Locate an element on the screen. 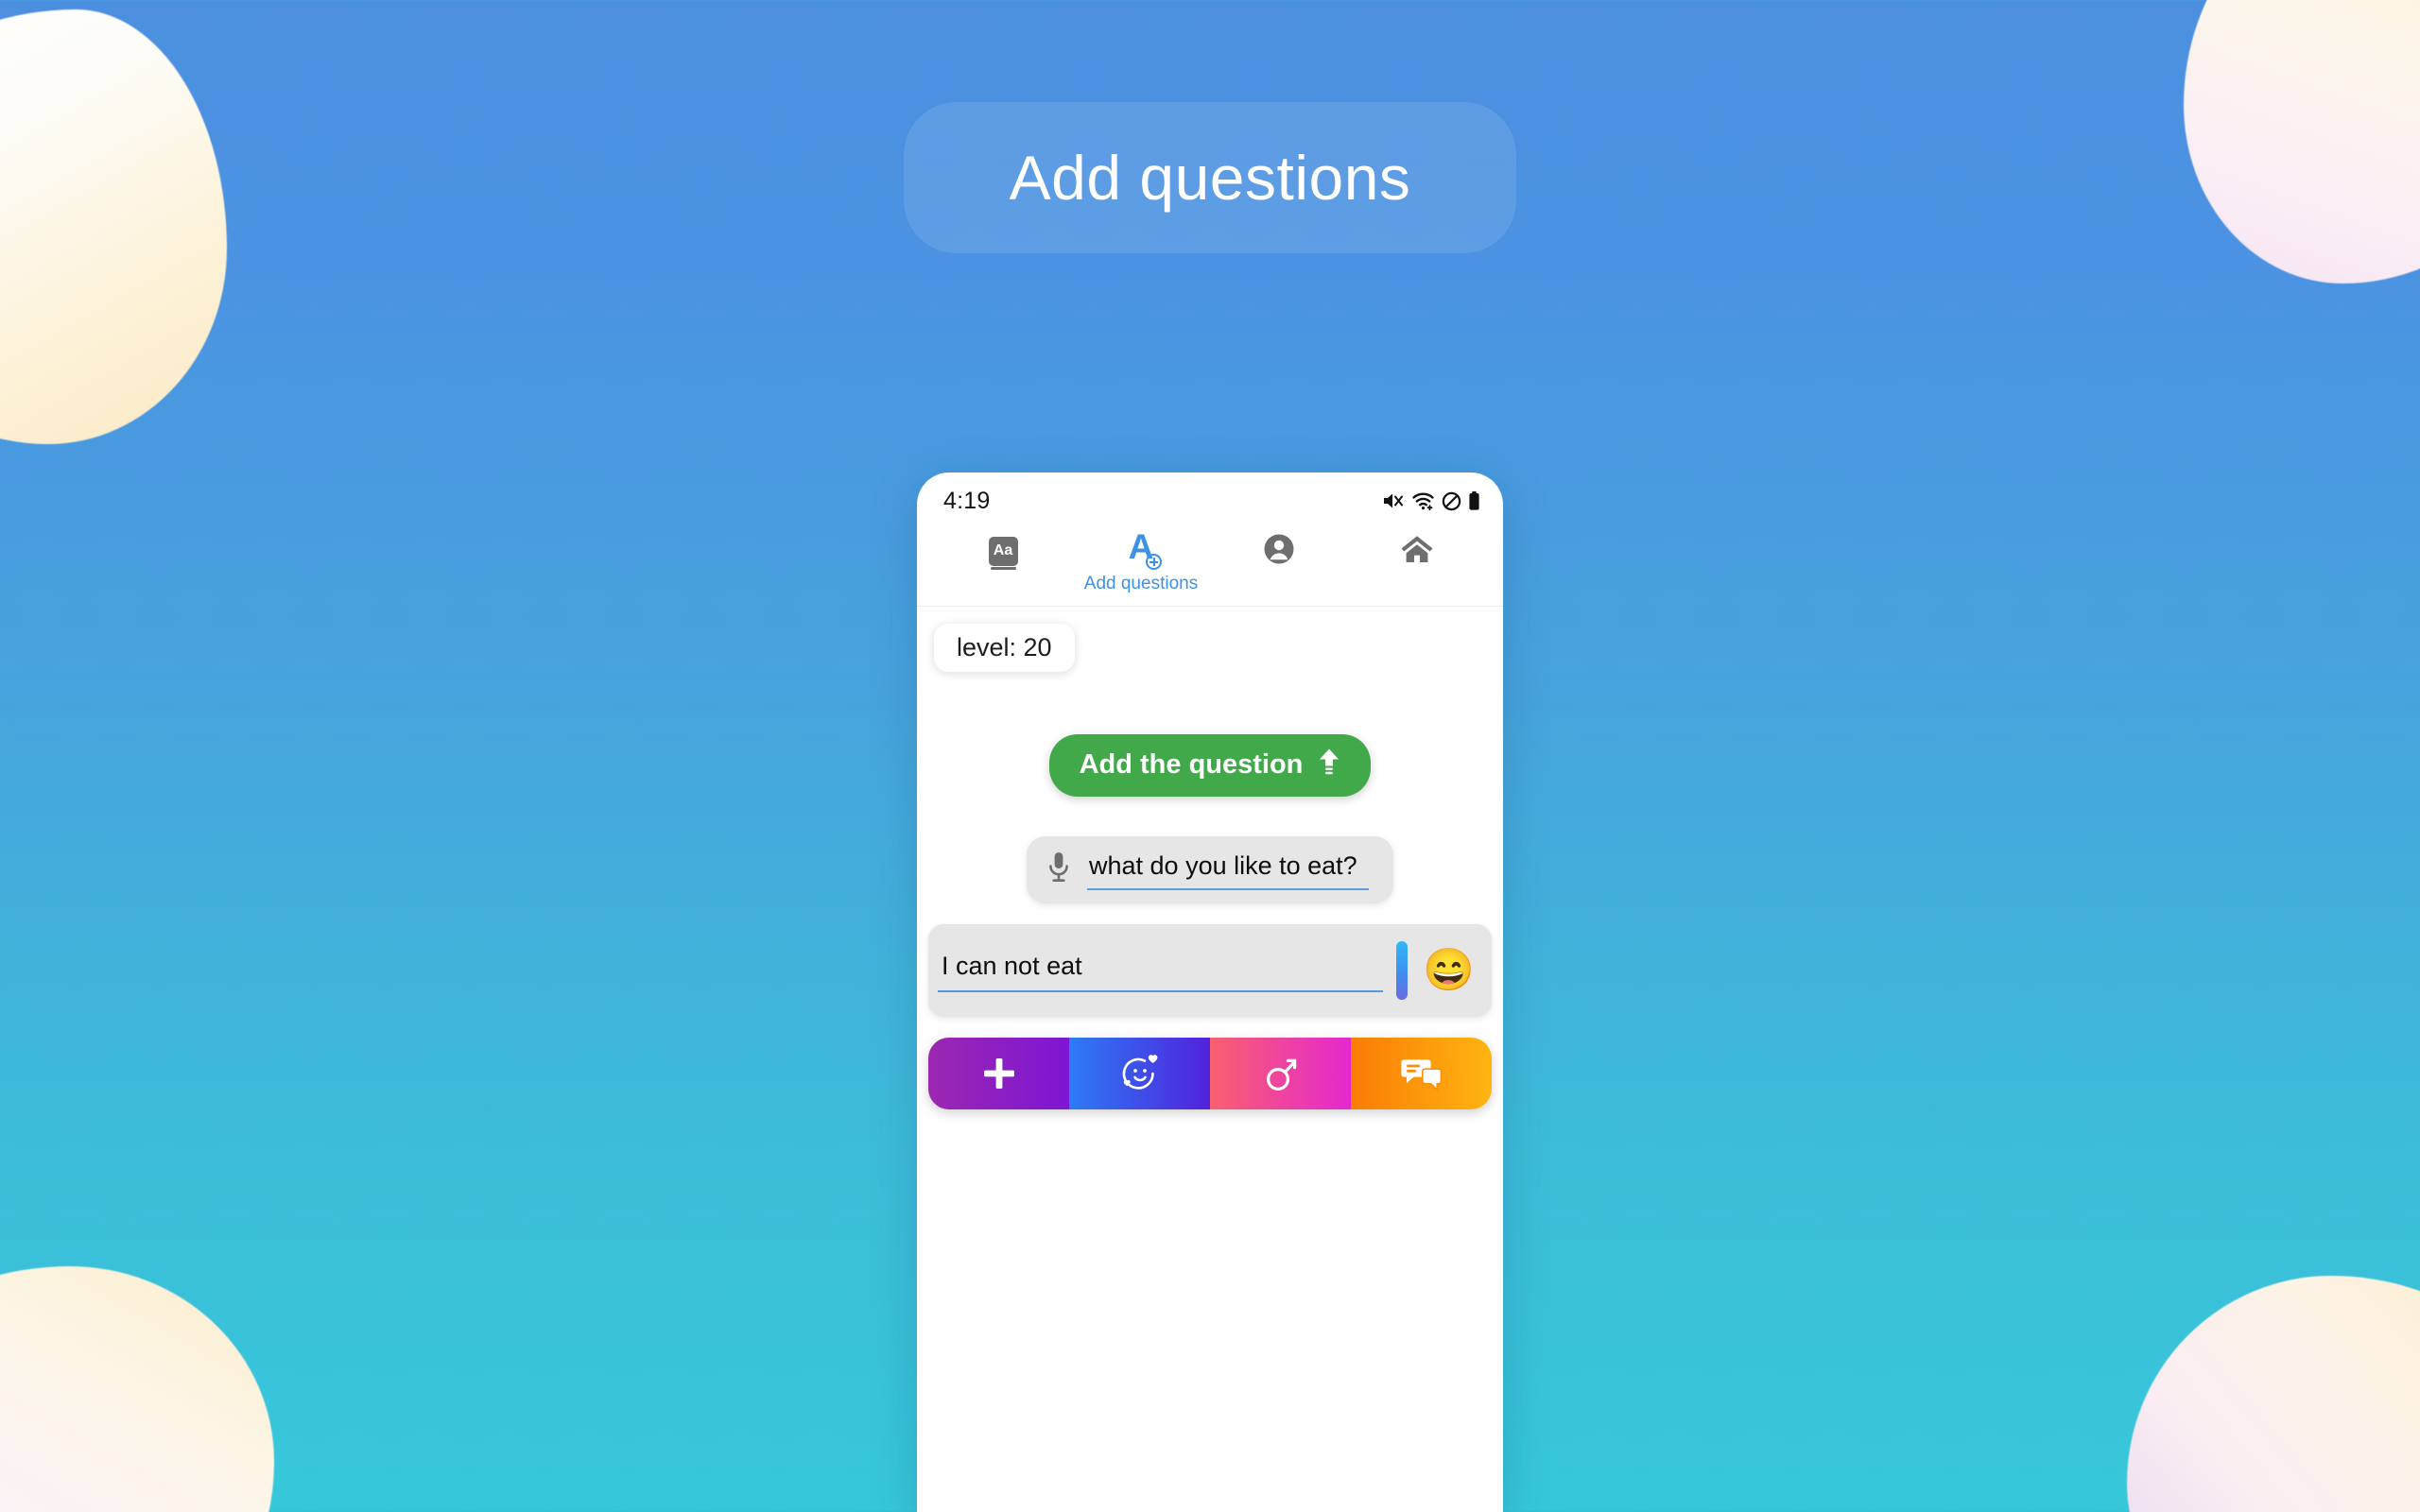  home-icon-wrap is located at coordinates (1417, 551).